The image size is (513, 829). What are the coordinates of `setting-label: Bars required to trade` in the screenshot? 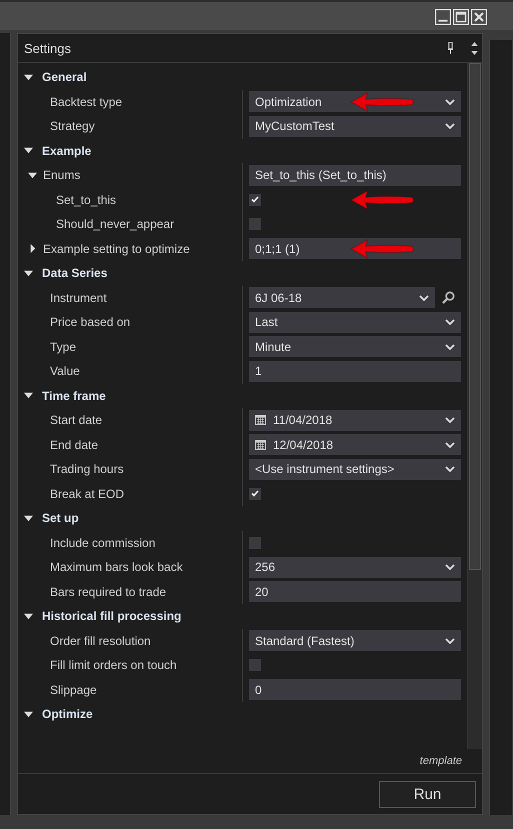 It's located at (108, 591).